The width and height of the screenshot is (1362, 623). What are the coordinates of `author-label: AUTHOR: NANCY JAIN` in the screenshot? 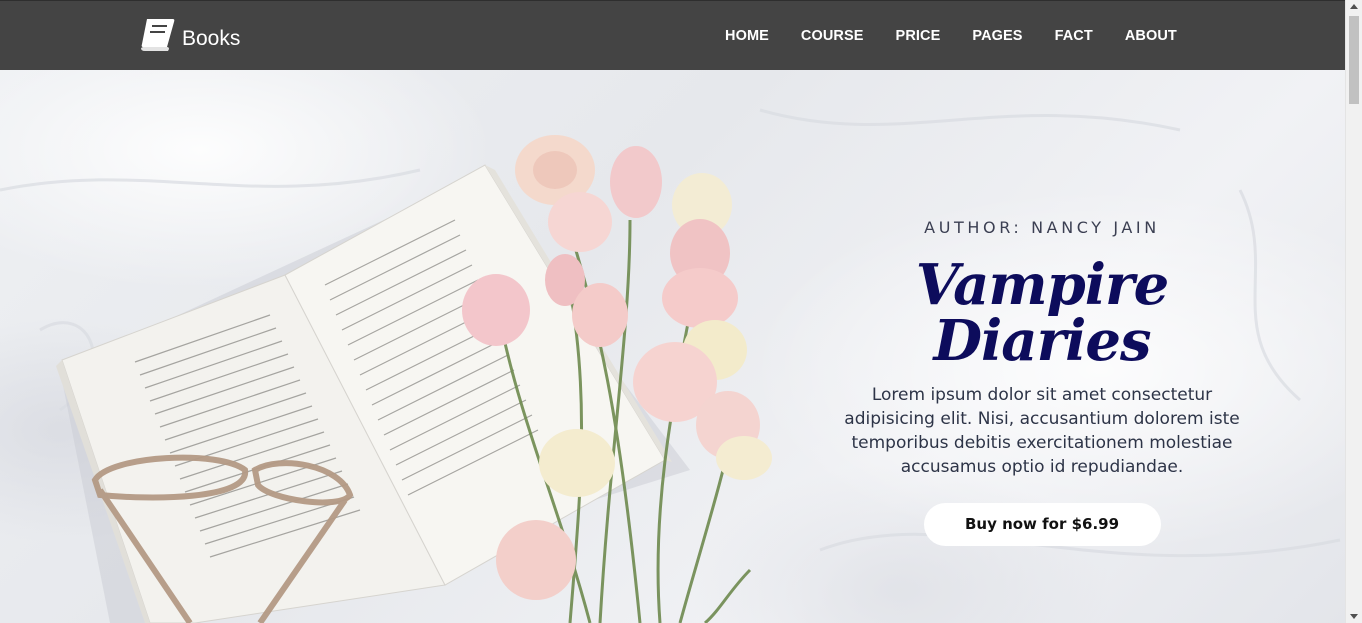 It's located at (1042, 227).